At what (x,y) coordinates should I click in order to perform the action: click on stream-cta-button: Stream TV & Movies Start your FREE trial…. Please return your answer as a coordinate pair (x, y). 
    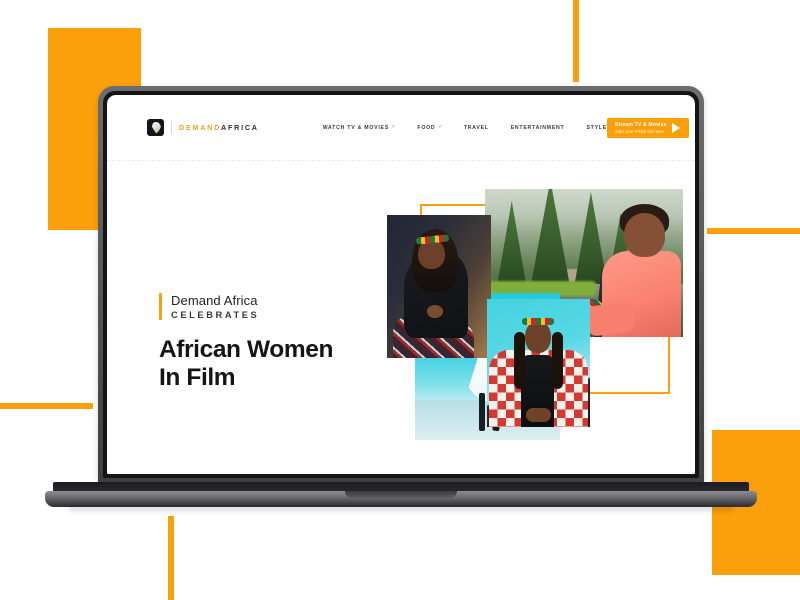
    Looking at the image, I should click on (647, 127).